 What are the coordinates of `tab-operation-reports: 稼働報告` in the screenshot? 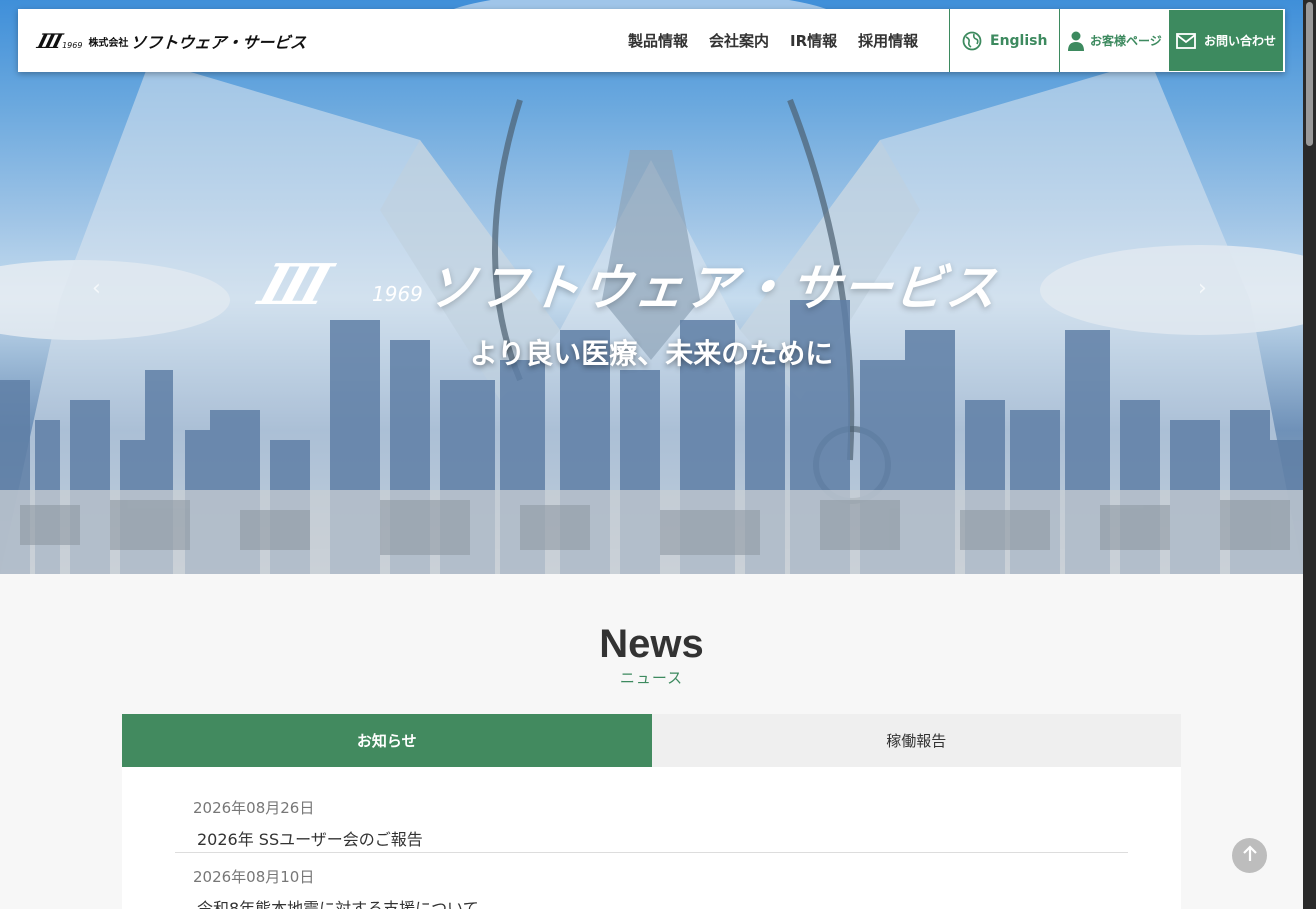 It's located at (916, 740).